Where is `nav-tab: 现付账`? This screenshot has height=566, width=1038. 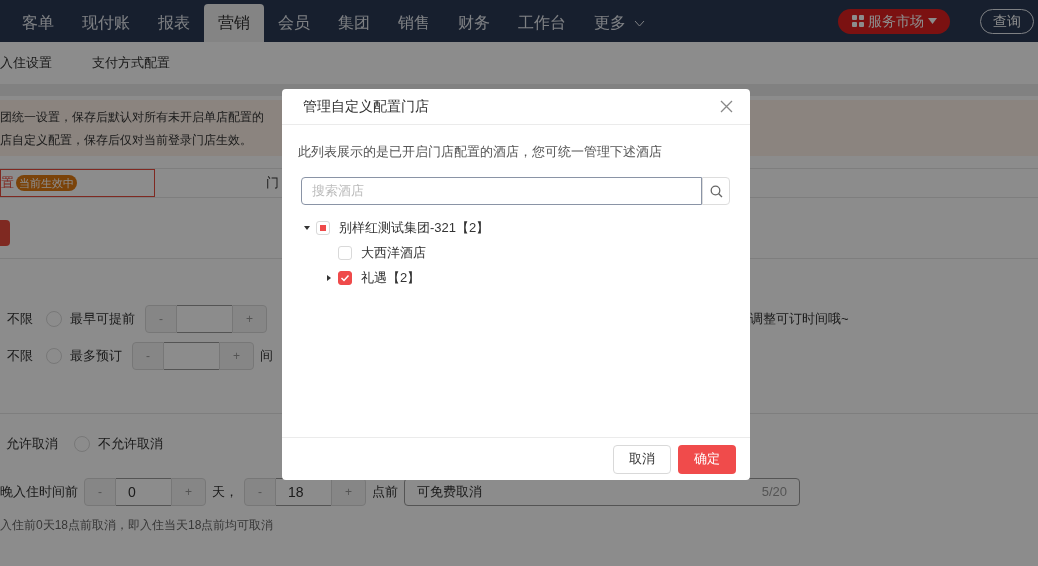 nav-tab: 现付账 is located at coordinates (106, 23).